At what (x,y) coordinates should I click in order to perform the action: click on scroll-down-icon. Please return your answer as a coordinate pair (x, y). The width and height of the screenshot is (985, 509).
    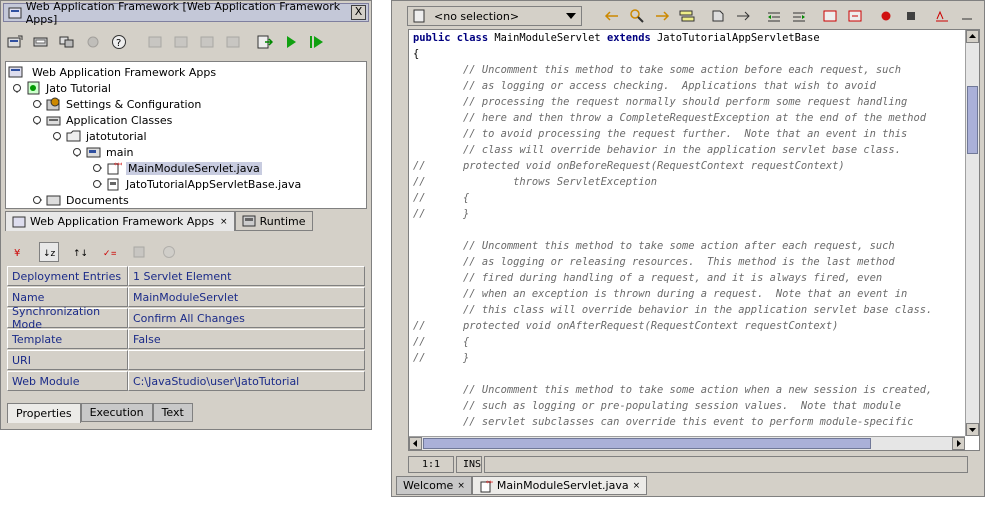
    Looking at the image, I should click on (972, 429).